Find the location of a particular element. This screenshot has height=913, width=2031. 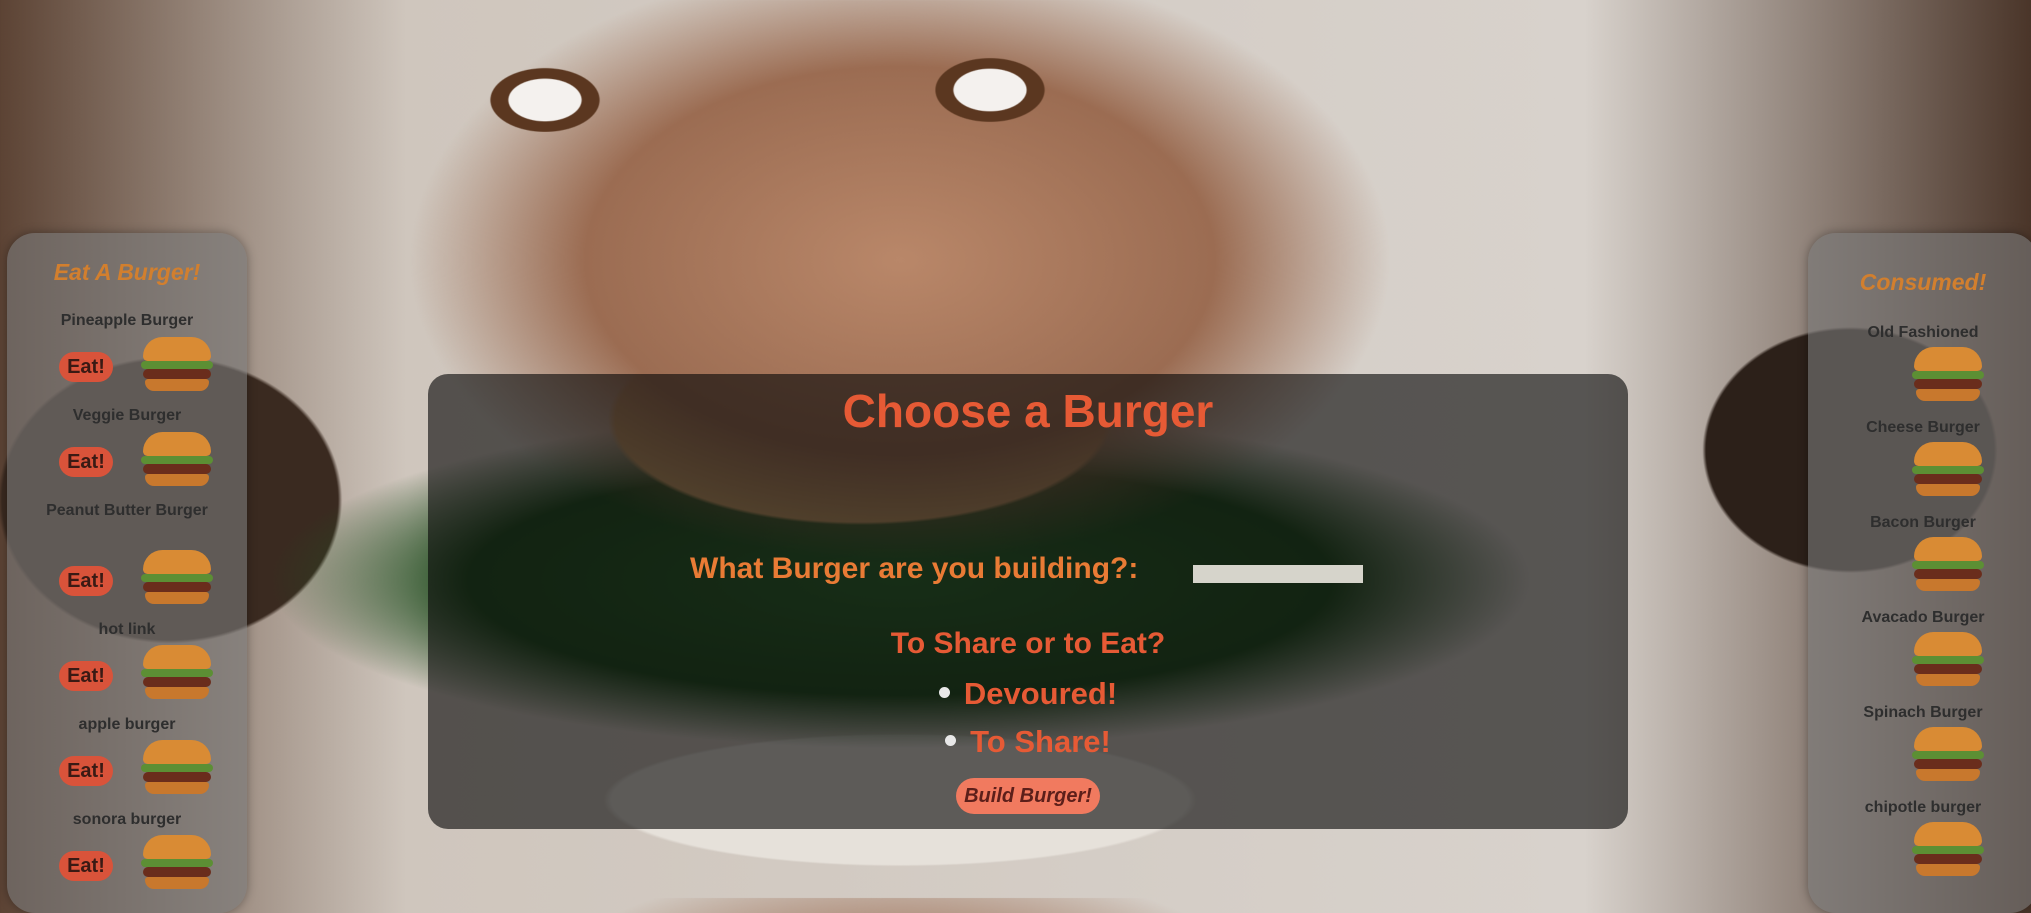

share-option: To Share! is located at coordinates (1028, 742).